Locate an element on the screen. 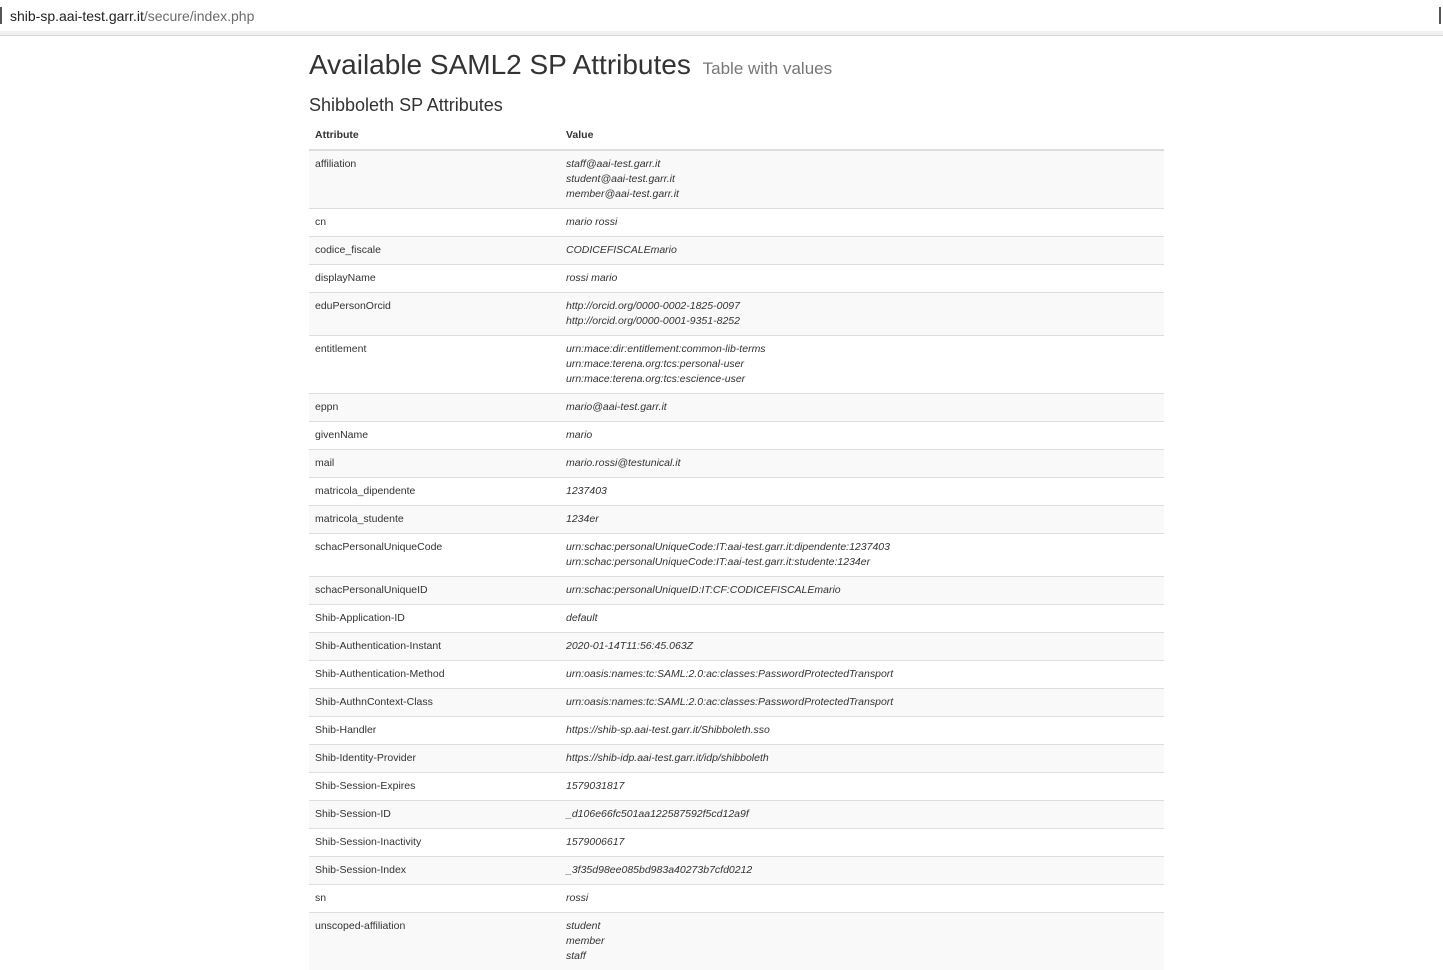 The image size is (1443, 970). attribute-value: _3f35d98ee085bd983a40273b7cfd0212 is located at coordinates (862, 870).